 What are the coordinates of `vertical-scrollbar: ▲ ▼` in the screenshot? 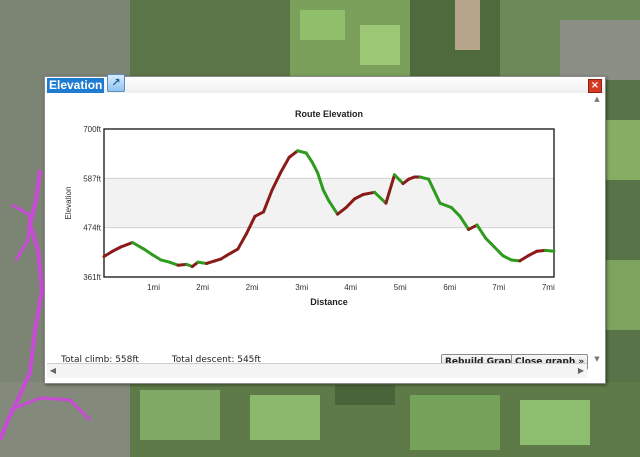 It's located at (597, 229).